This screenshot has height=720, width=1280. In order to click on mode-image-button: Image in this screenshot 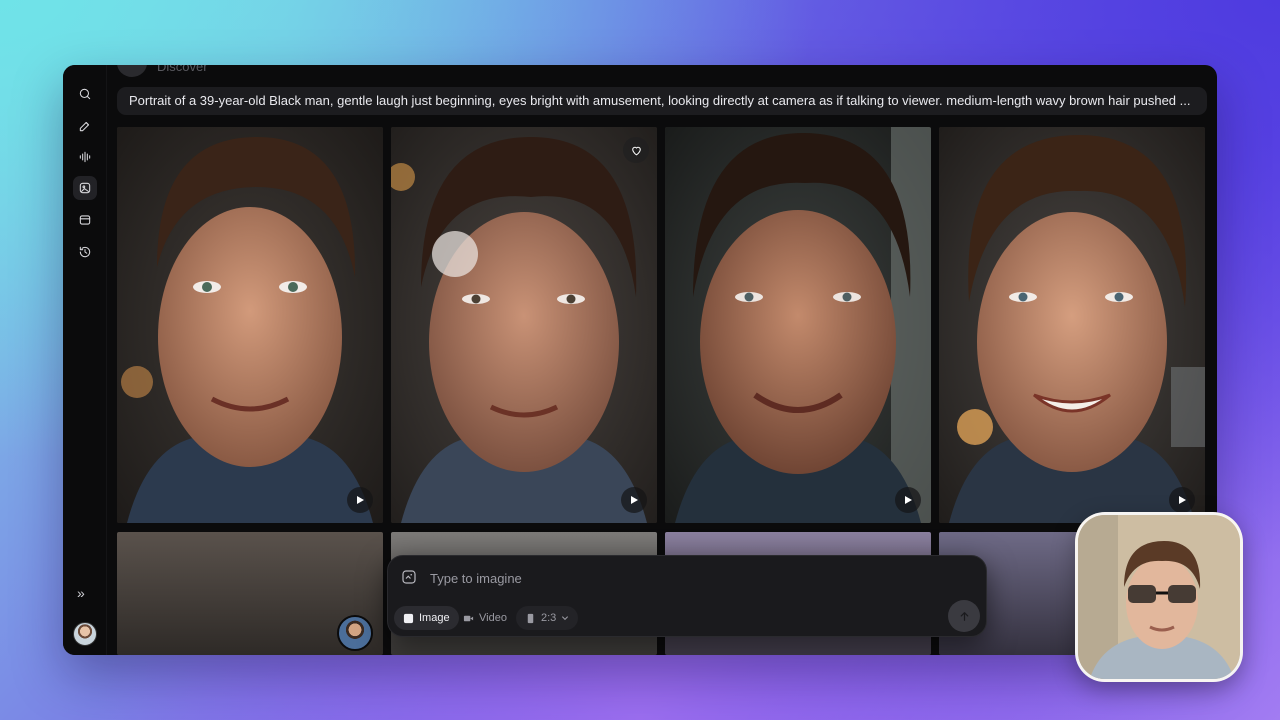, I will do `click(426, 618)`.